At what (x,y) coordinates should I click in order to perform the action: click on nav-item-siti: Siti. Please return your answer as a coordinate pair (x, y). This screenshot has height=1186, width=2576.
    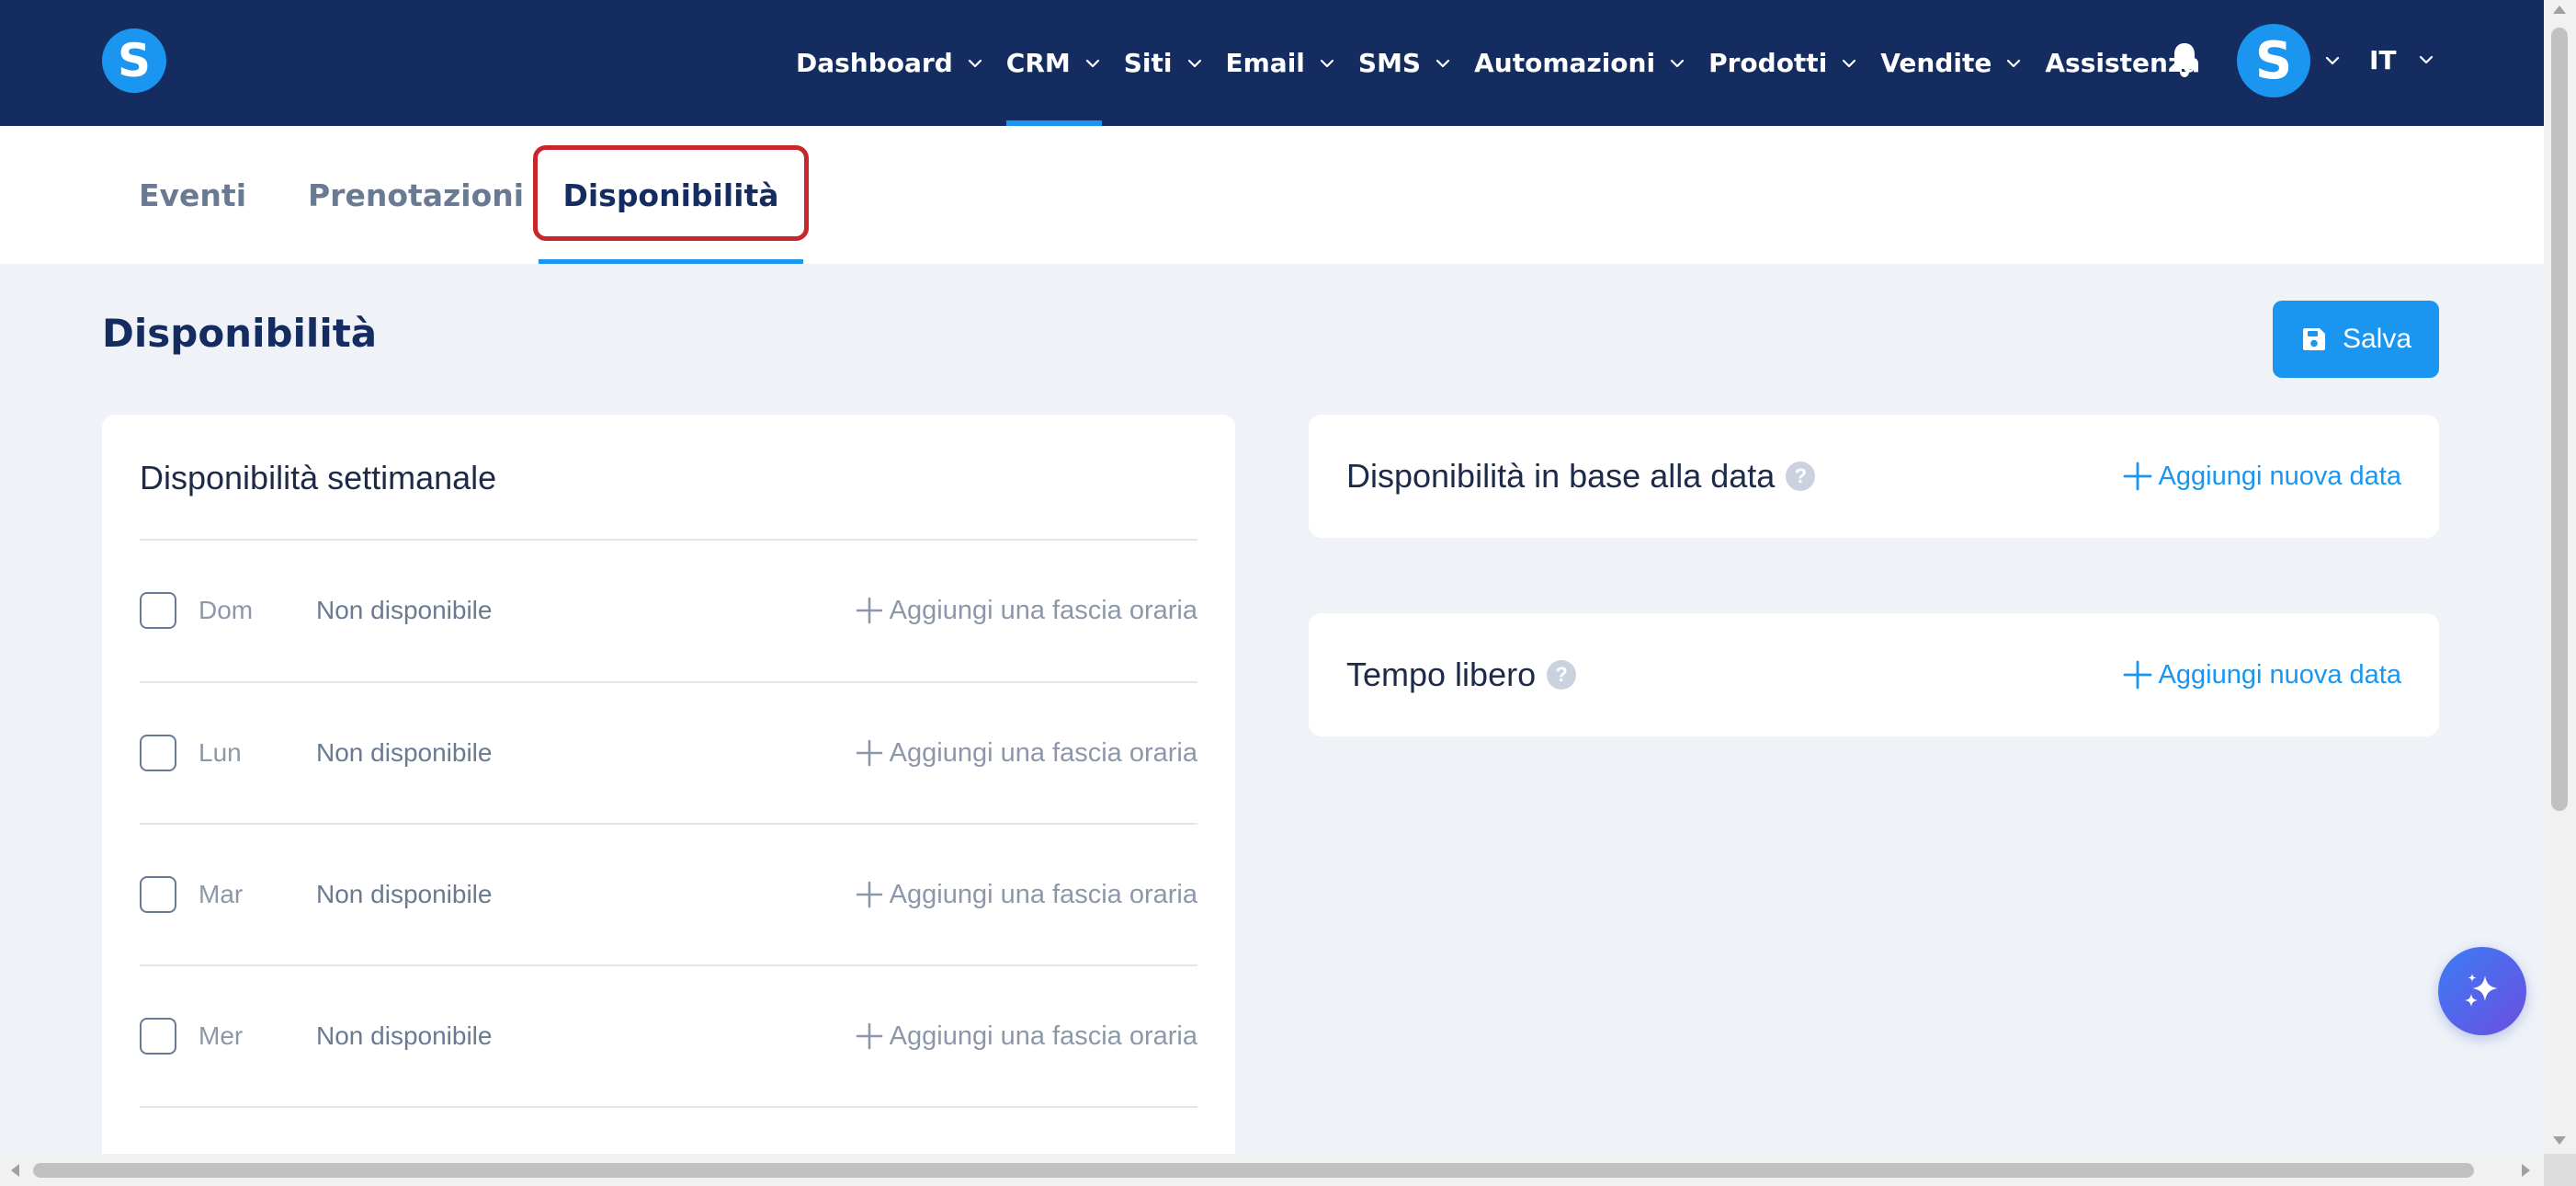
    Looking at the image, I should click on (1164, 63).